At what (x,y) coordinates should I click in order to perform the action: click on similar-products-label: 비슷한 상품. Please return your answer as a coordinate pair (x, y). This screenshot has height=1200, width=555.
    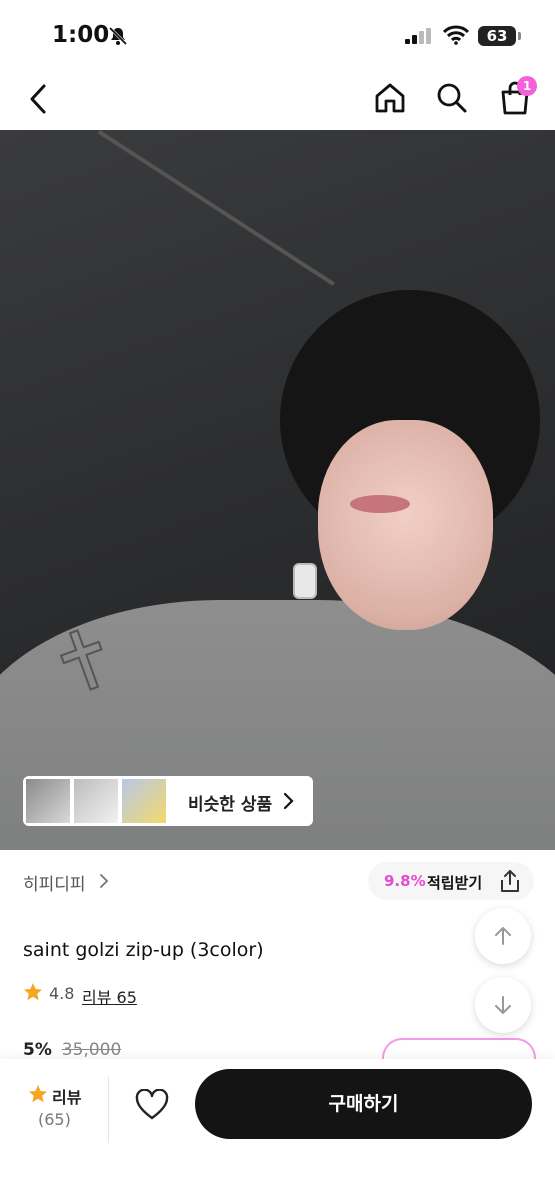
    Looking at the image, I should click on (230, 805).